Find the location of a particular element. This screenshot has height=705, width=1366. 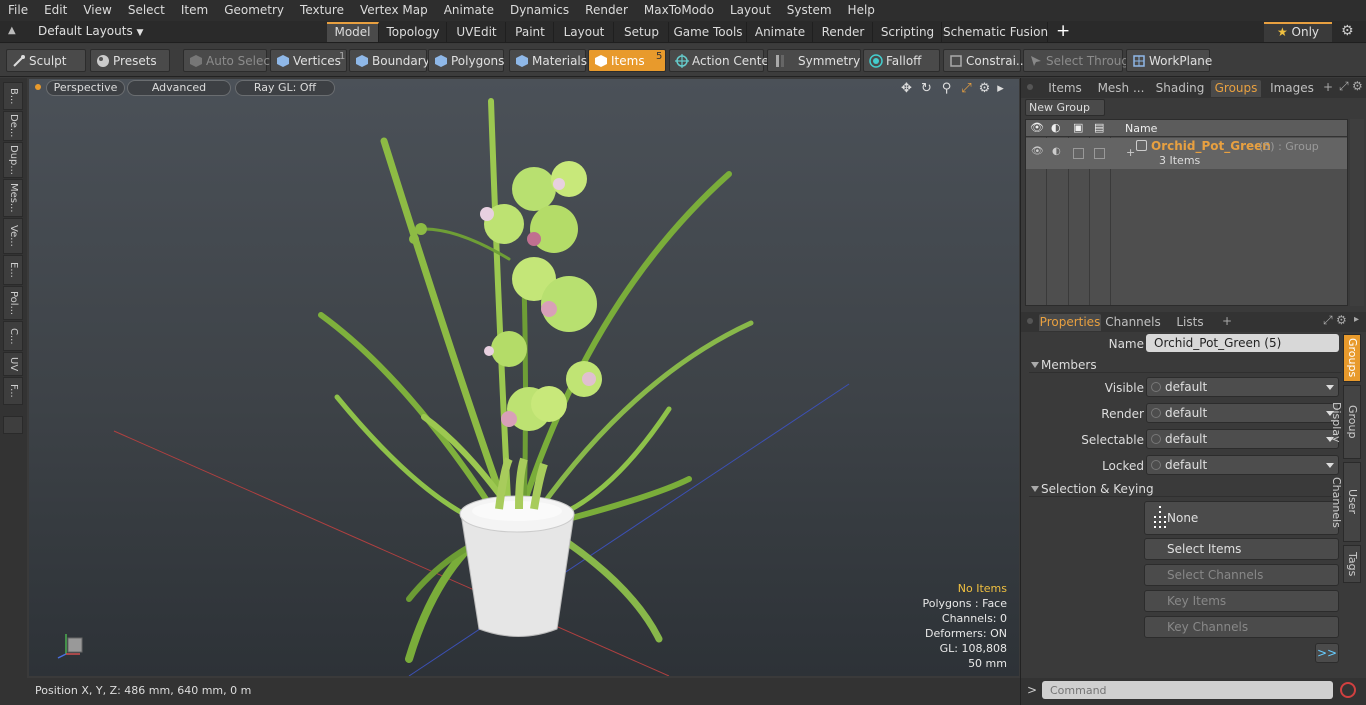

select-icon: ▤ is located at coordinates (1099, 127).